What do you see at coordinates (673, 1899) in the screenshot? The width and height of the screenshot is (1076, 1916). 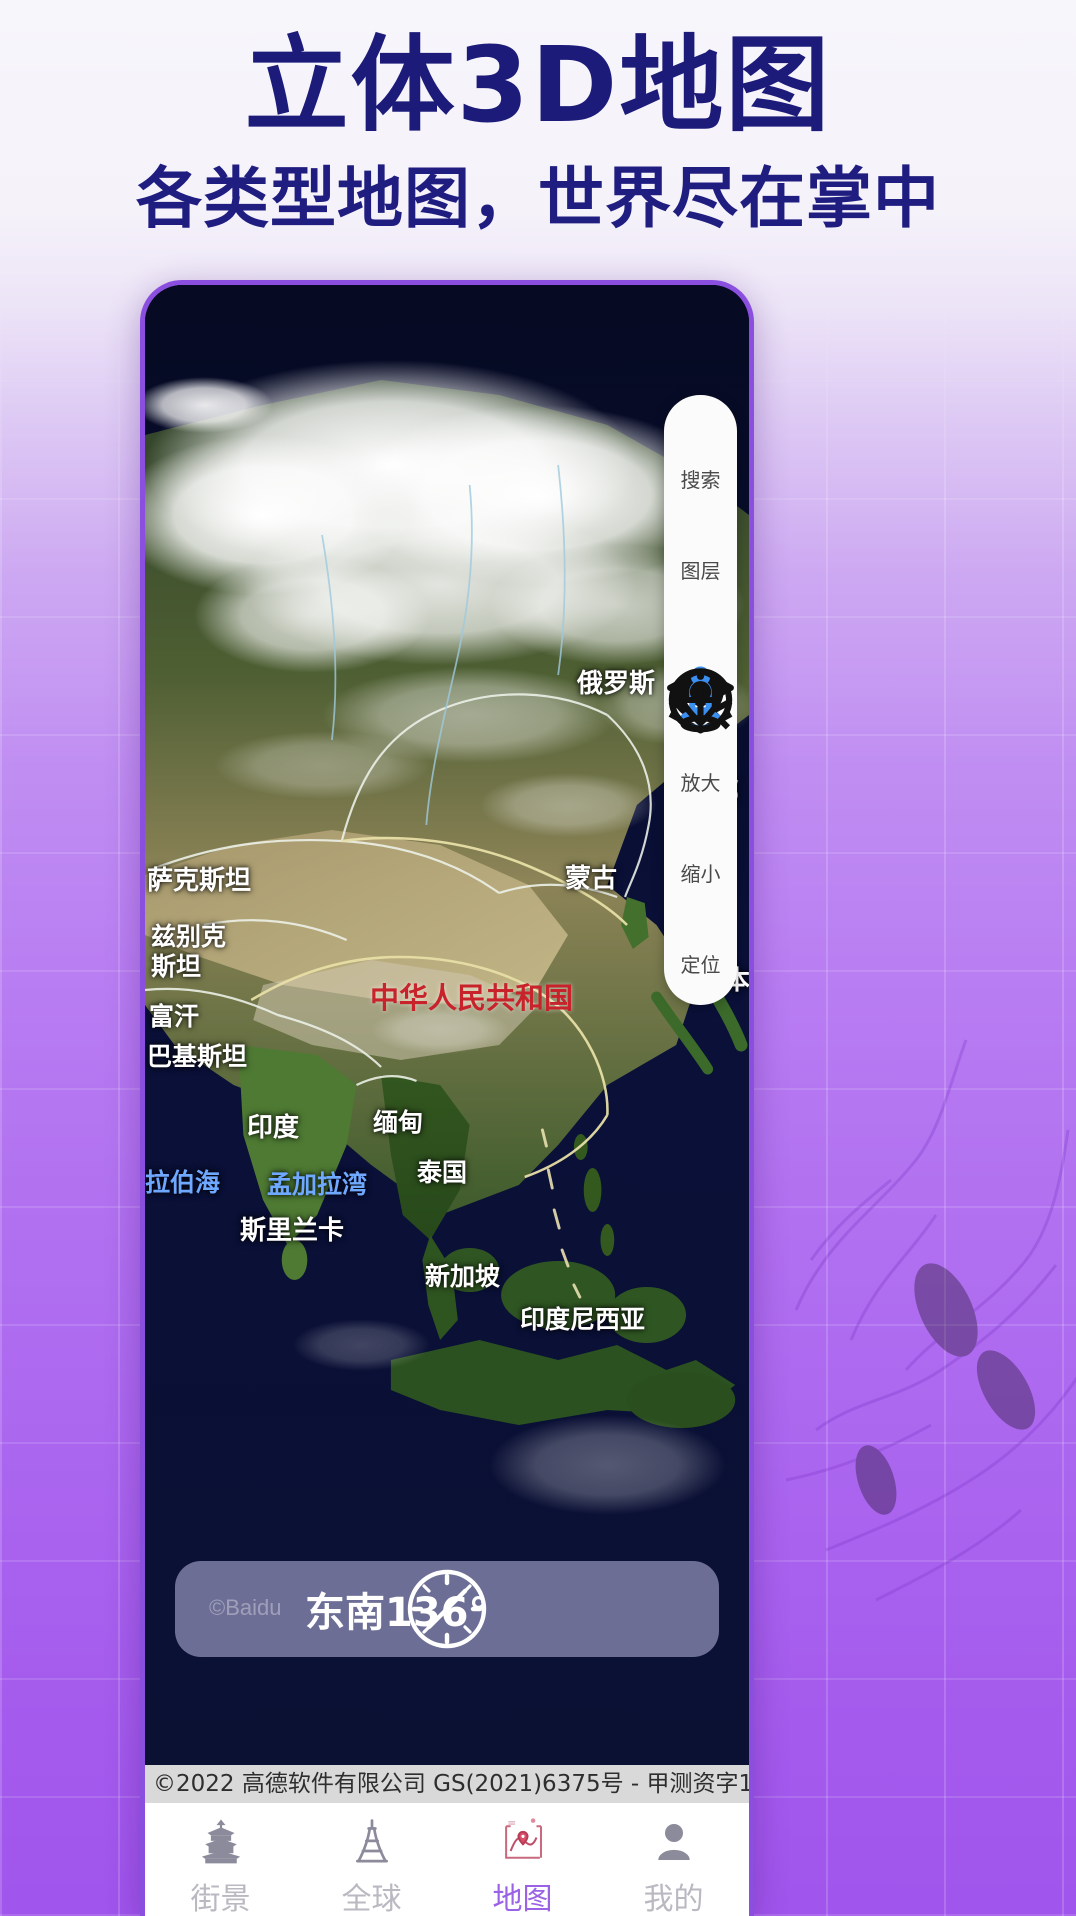 I see `tab-profile-label: 我的` at bounding box center [673, 1899].